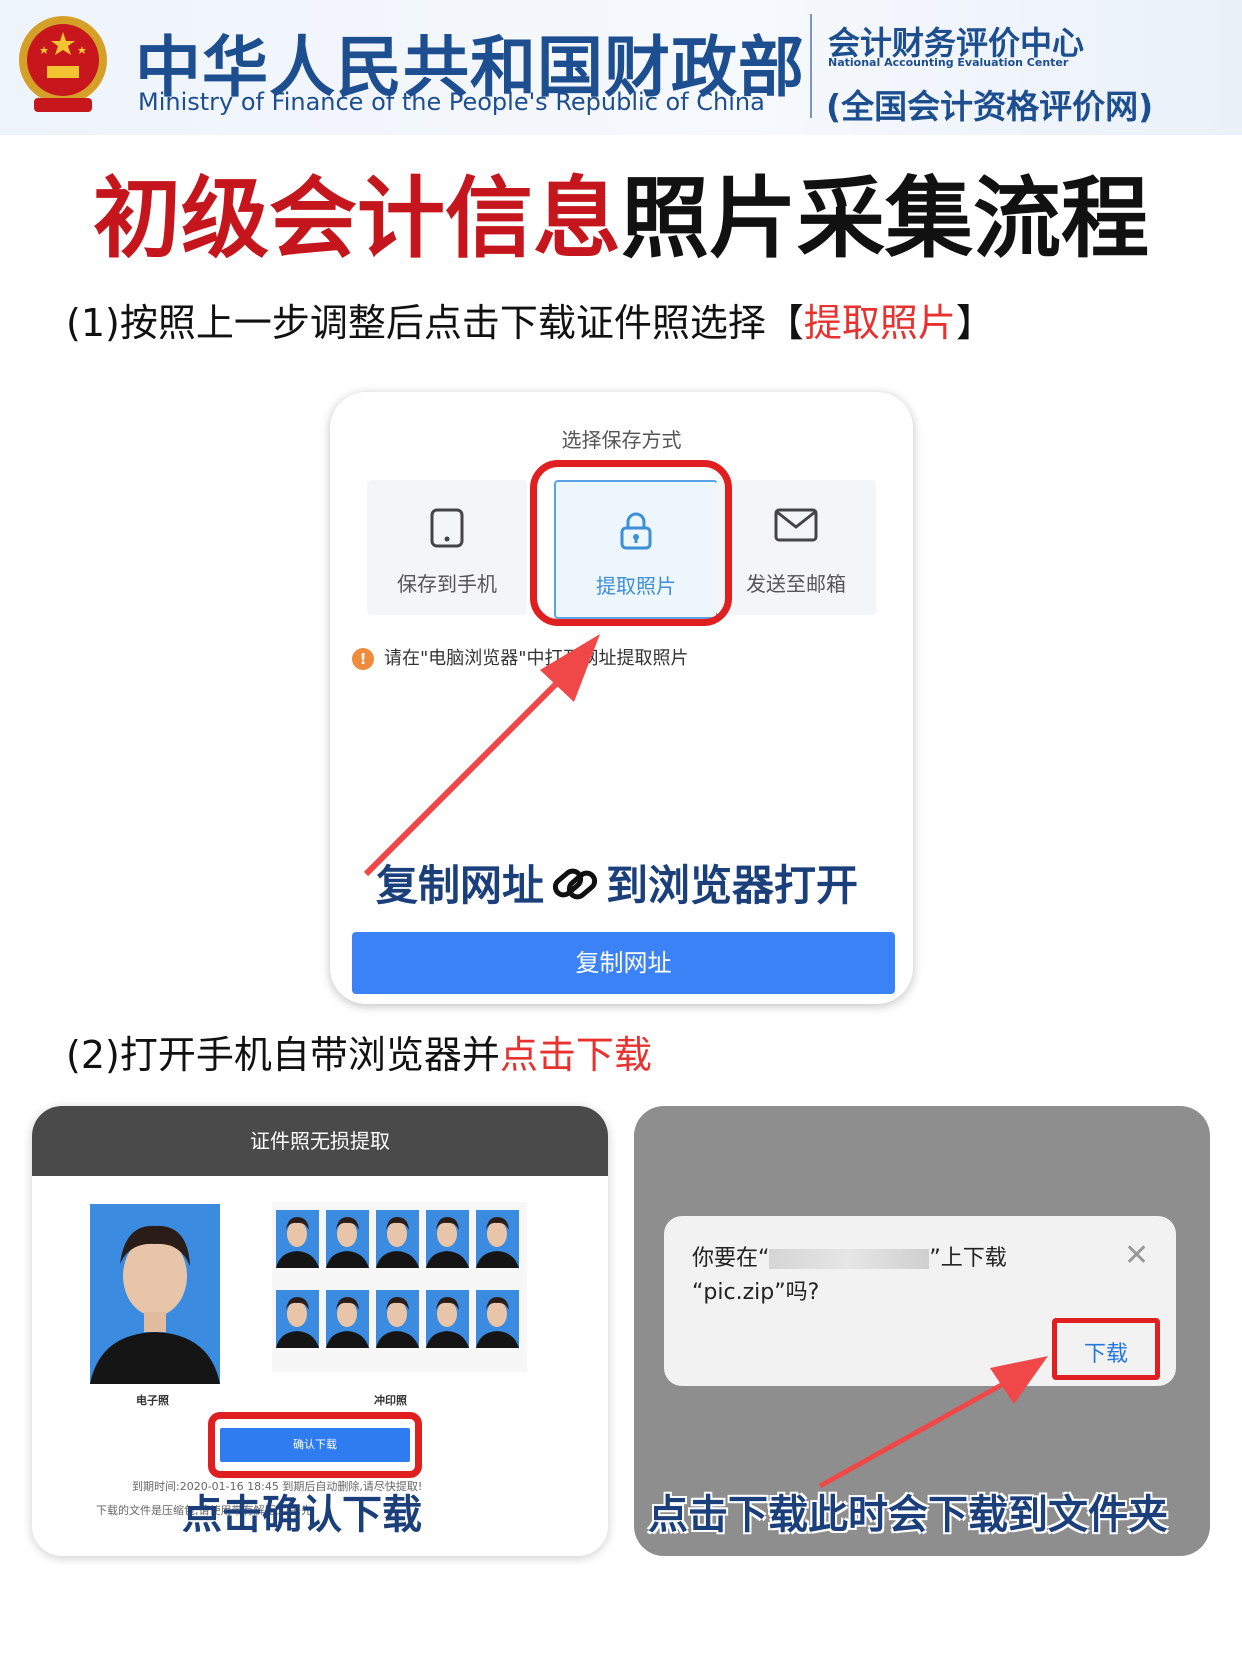 The width and height of the screenshot is (1242, 1656). I want to click on caption-right: 到浏览器打开, so click(732, 885).